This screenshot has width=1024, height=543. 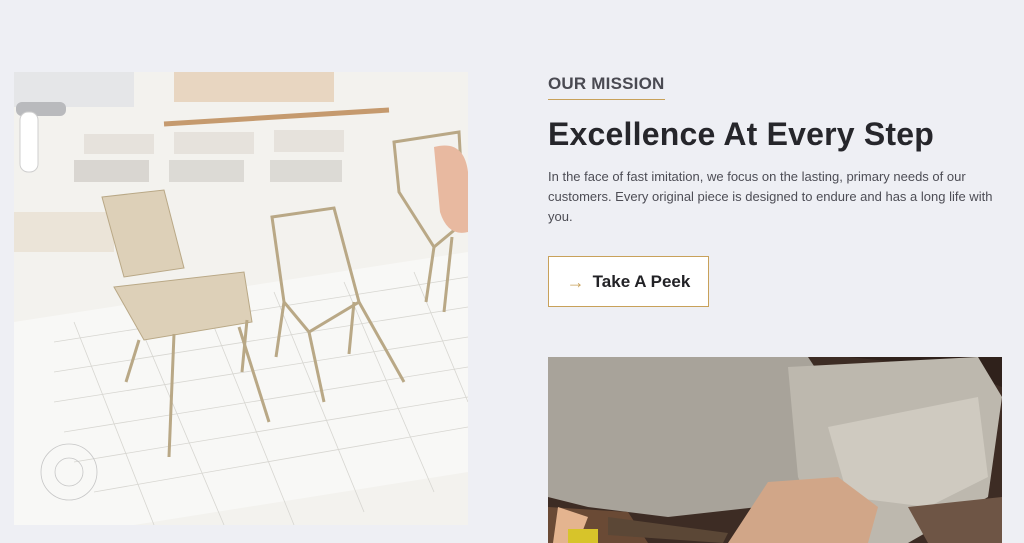 What do you see at coordinates (606, 87) in the screenshot?
I see `section-eyebrow: OUR MISSION` at bounding box center [606, 87].